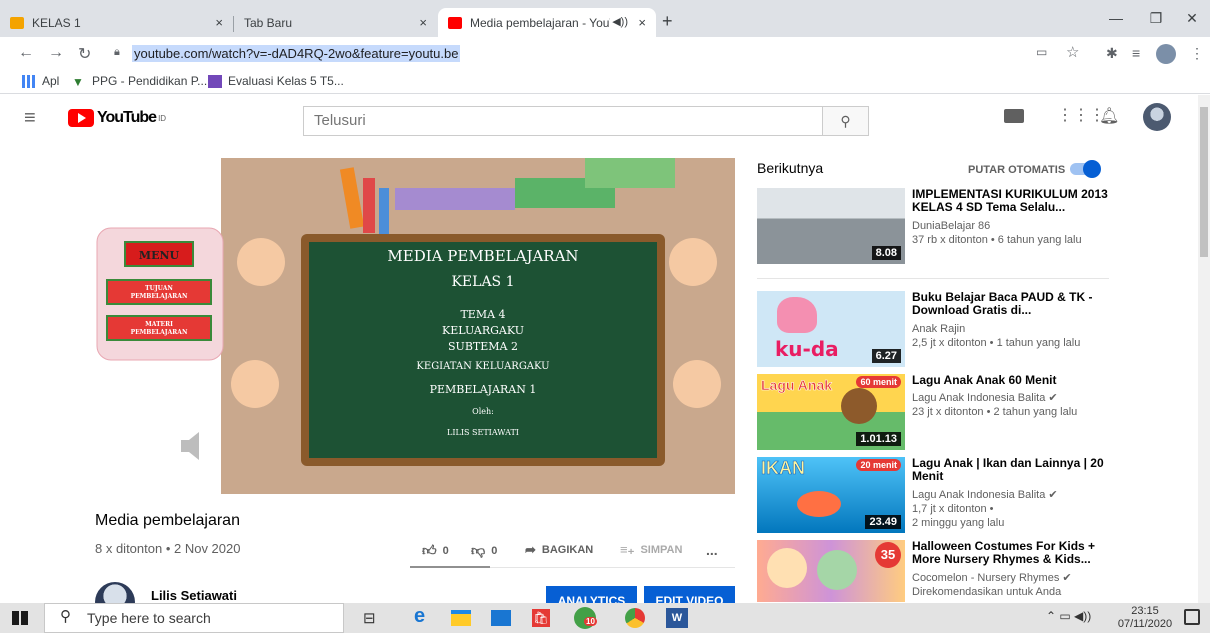  What do you see at coordinates (987, 592) in the screenshot?
I see `recommended-stats: Direkomendasikan untuk Anda` at bounding box center [987, 592].